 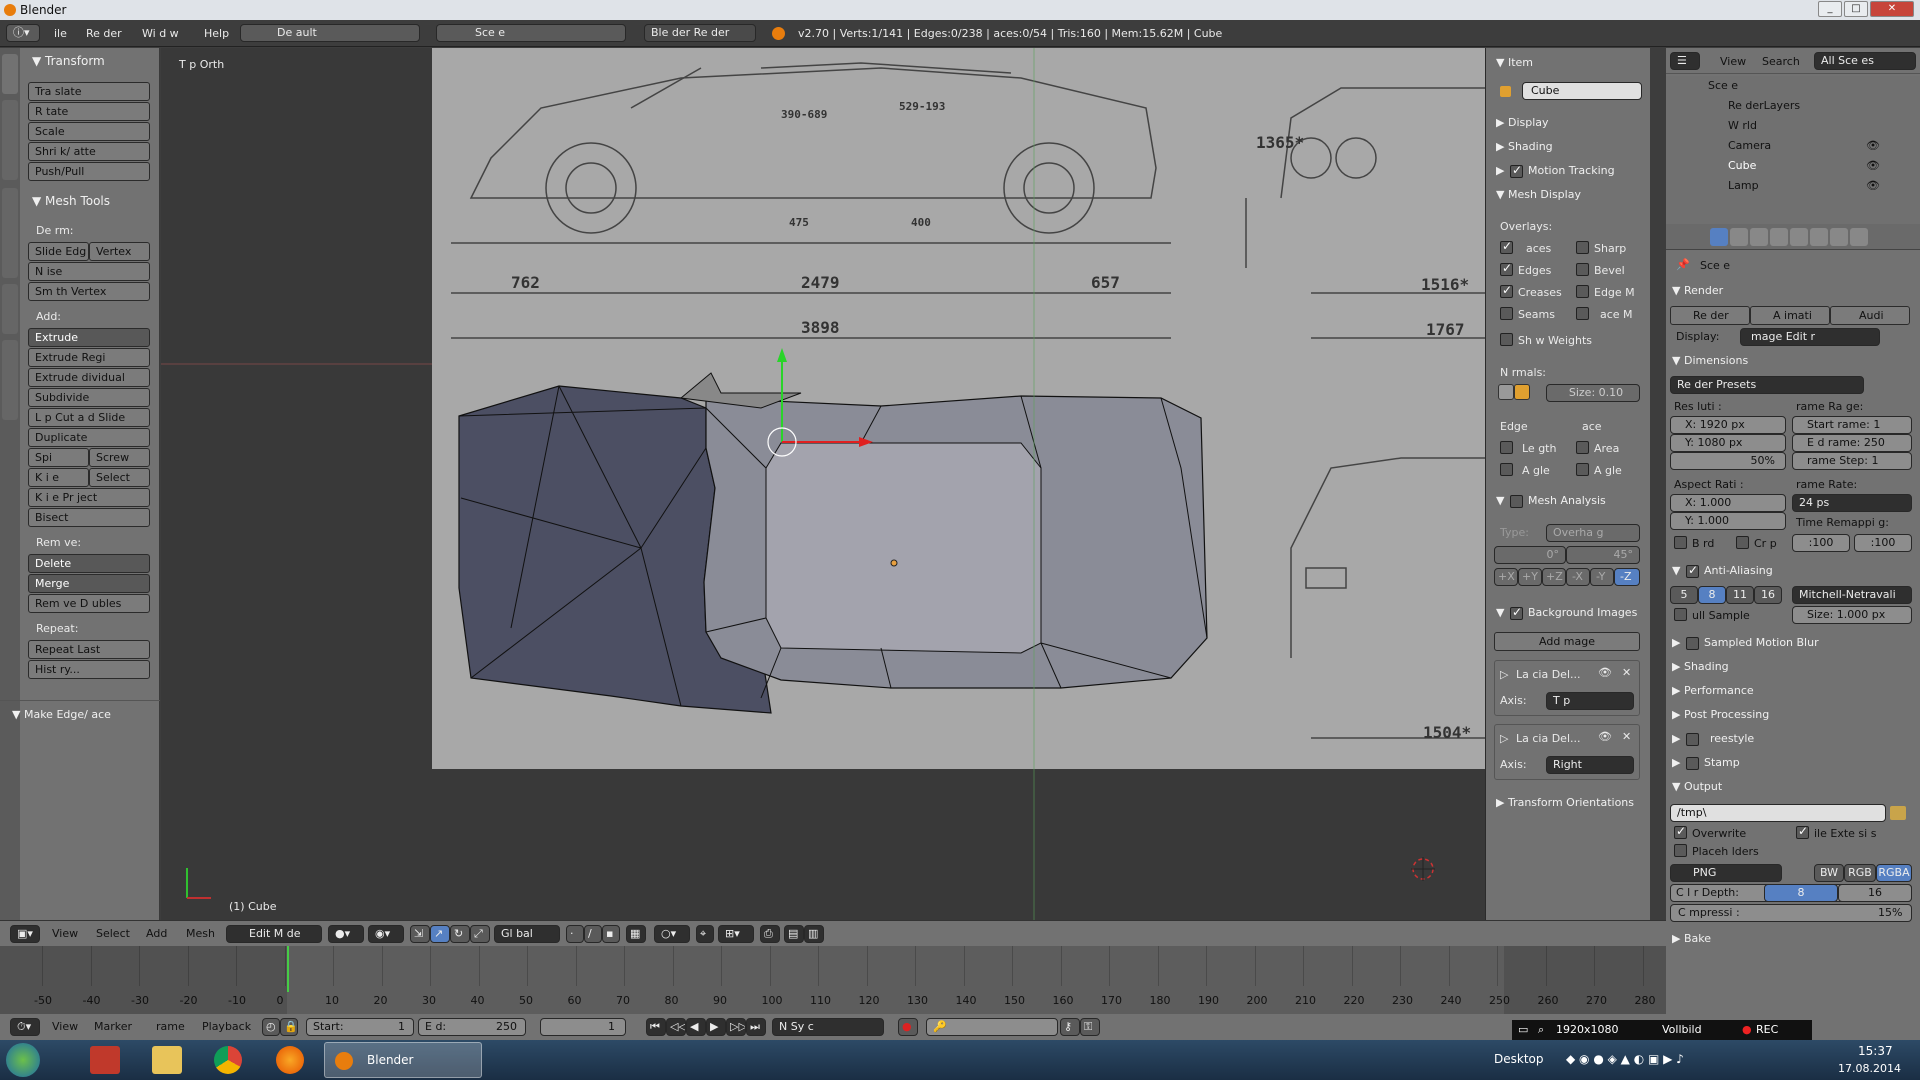 I want to click on aa-size-field: Size: 1.000 px, so click(x=1852, y=615).